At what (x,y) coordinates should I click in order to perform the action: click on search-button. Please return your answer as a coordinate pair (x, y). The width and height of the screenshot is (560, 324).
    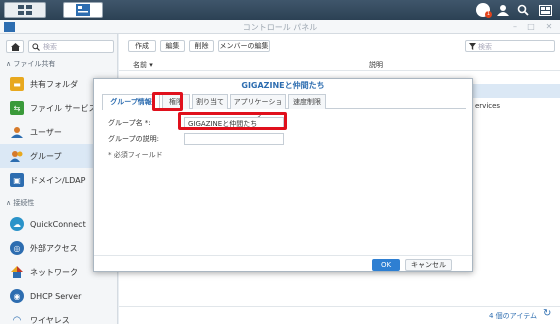
    Looking at the image, I should click on (523, 10).